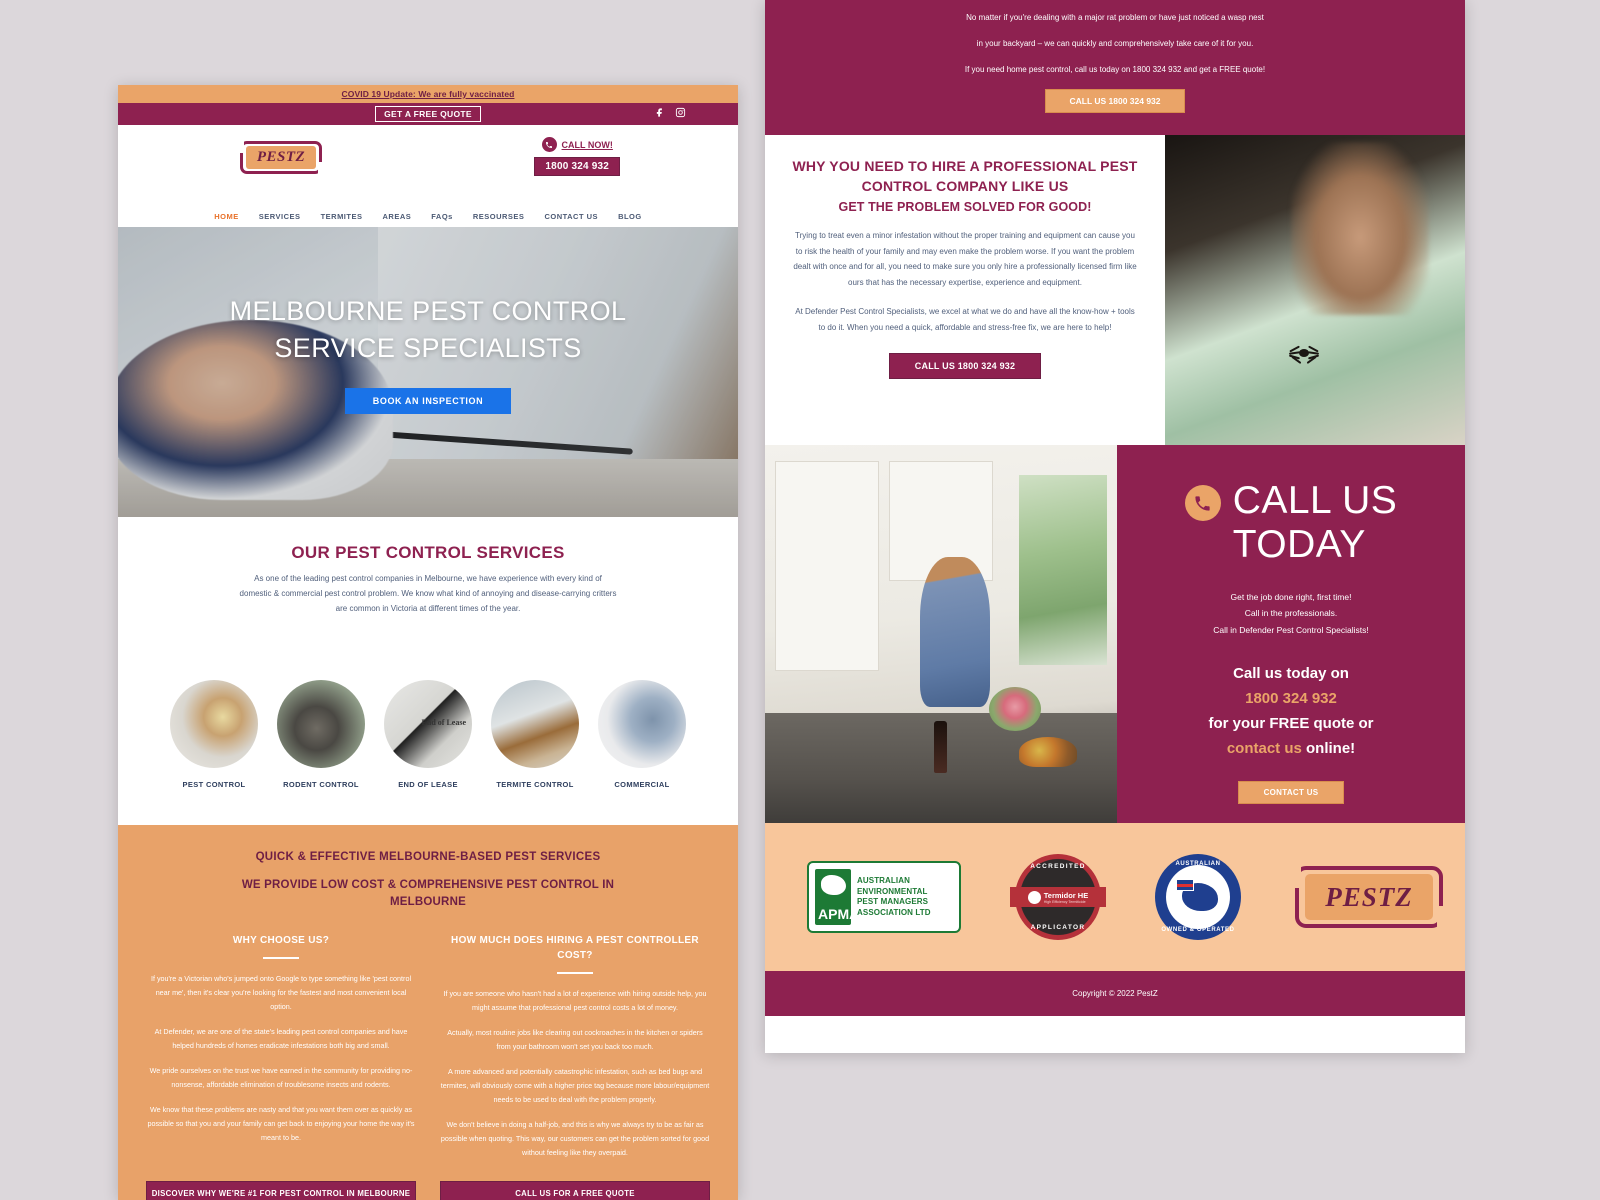 Image resolution: width=1600 pixels, height=1200 pixels. What do you see at coordinates (642, 734) in the screenshot?
I see `service-card-commercial: COMMERCIAL` at bounding box center [642, 734].